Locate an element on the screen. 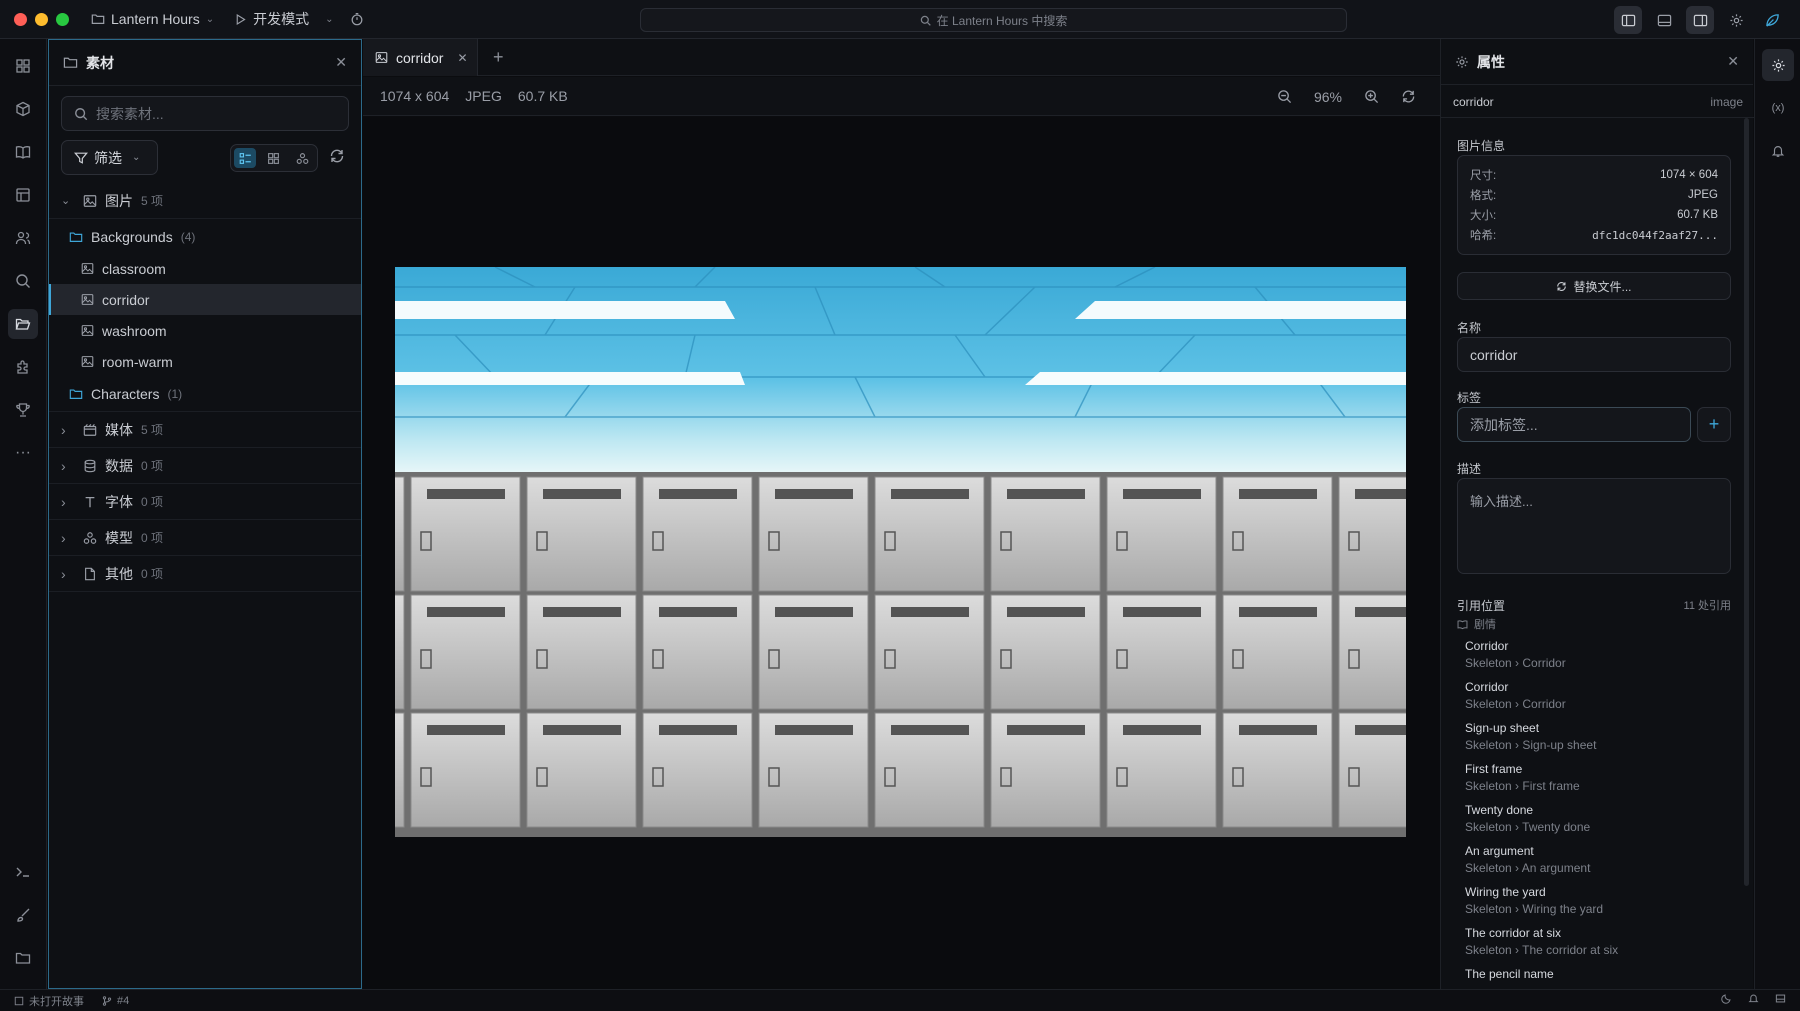  close-window-button is located at coordinates (20, 19).